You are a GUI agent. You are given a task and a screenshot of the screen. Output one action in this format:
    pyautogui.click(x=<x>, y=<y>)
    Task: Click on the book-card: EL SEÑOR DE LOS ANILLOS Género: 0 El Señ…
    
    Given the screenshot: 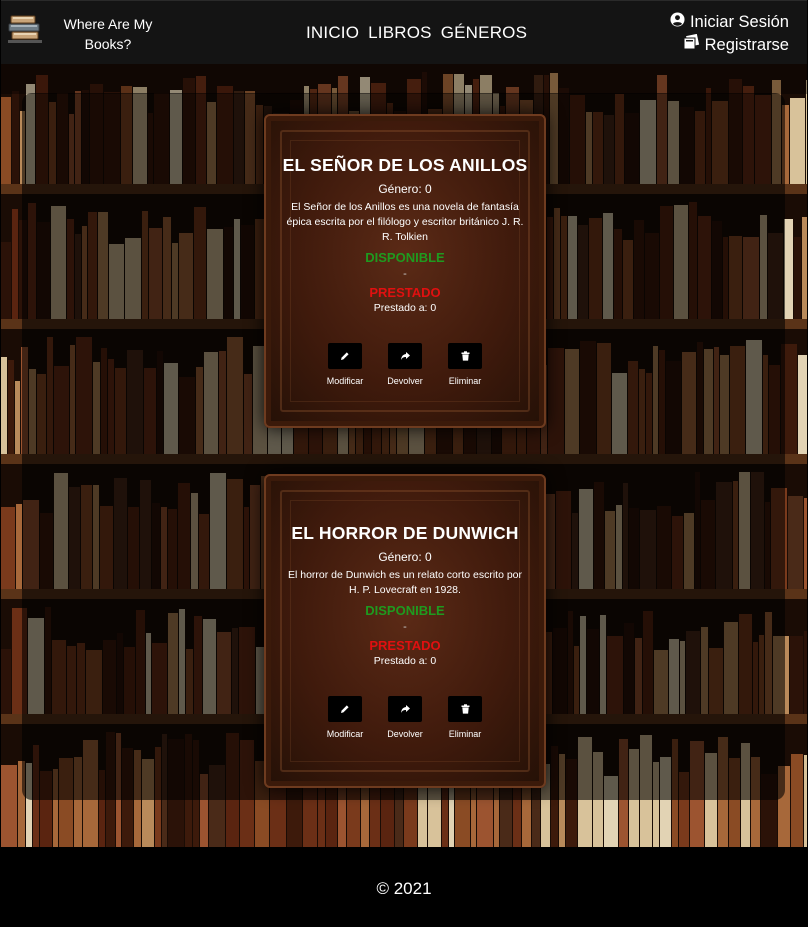 What is the action you would take?
    pyautogui.click(x=405, y=271)
    